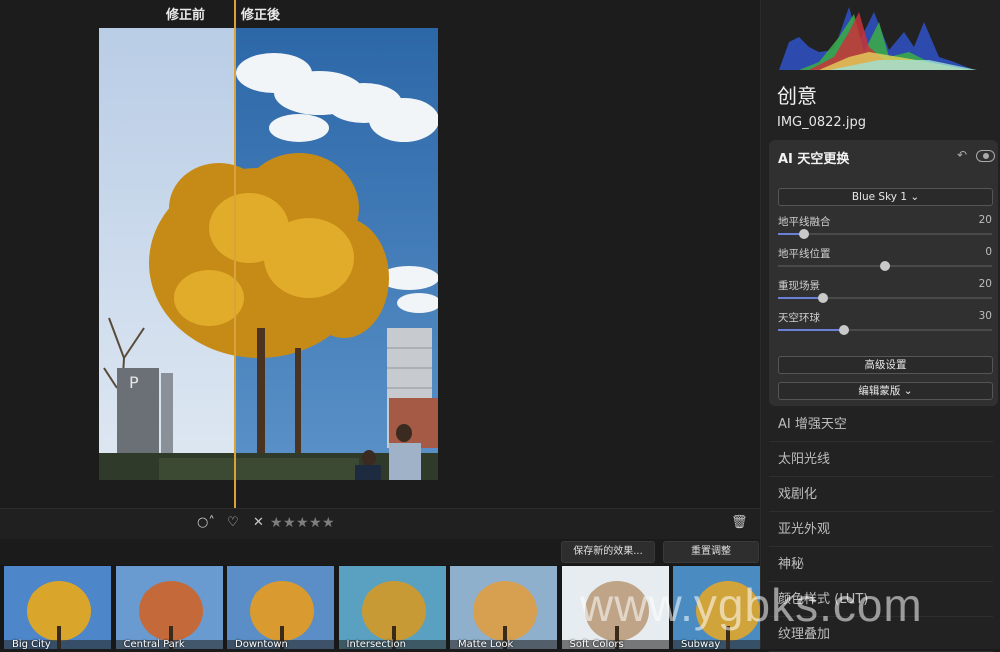 The width and height of the screenshot is (1000, 652). Describe the element at coordinates (235, 254) in the screenshot. I see `compare-split-handle` at that location.